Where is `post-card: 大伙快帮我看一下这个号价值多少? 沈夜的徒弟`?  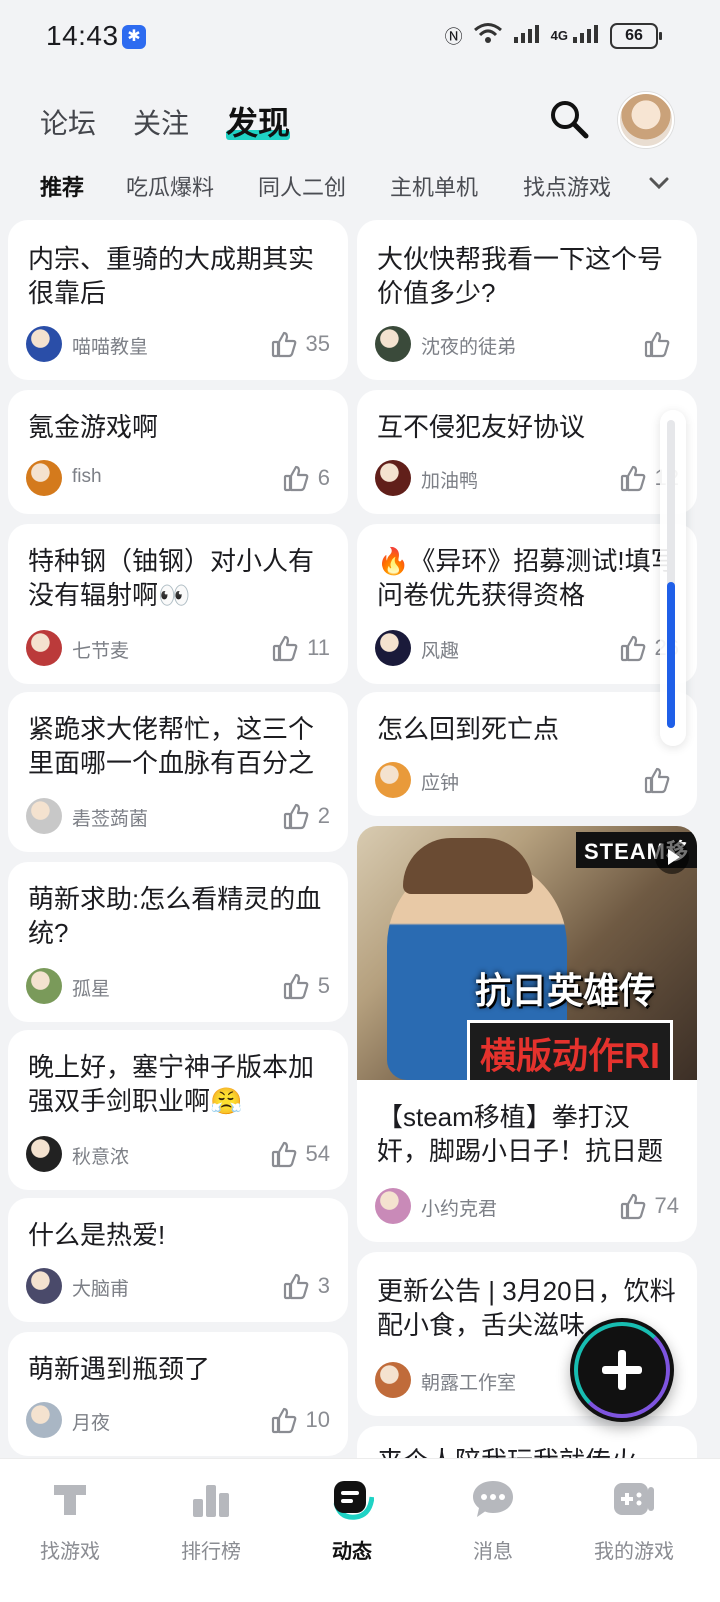
post-card: 大伙快帮我看一下这个号价值多少? 沈夜的徒弟 is located at coordinates (527, 300).